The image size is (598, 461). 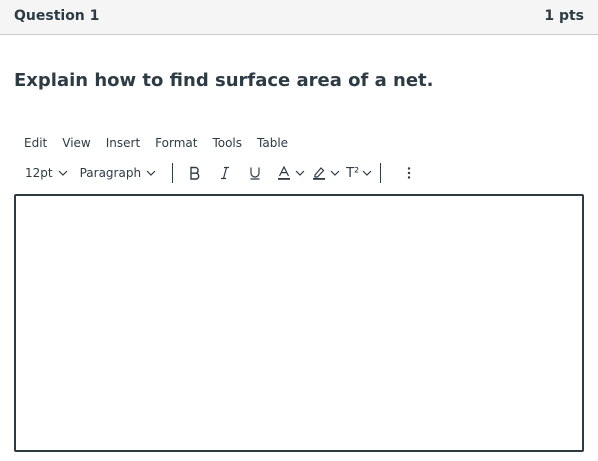 What do you see at coordinates (319, 173) in the screenshot?
I see `highlight-color-icon` at bounding box center [319, 173].